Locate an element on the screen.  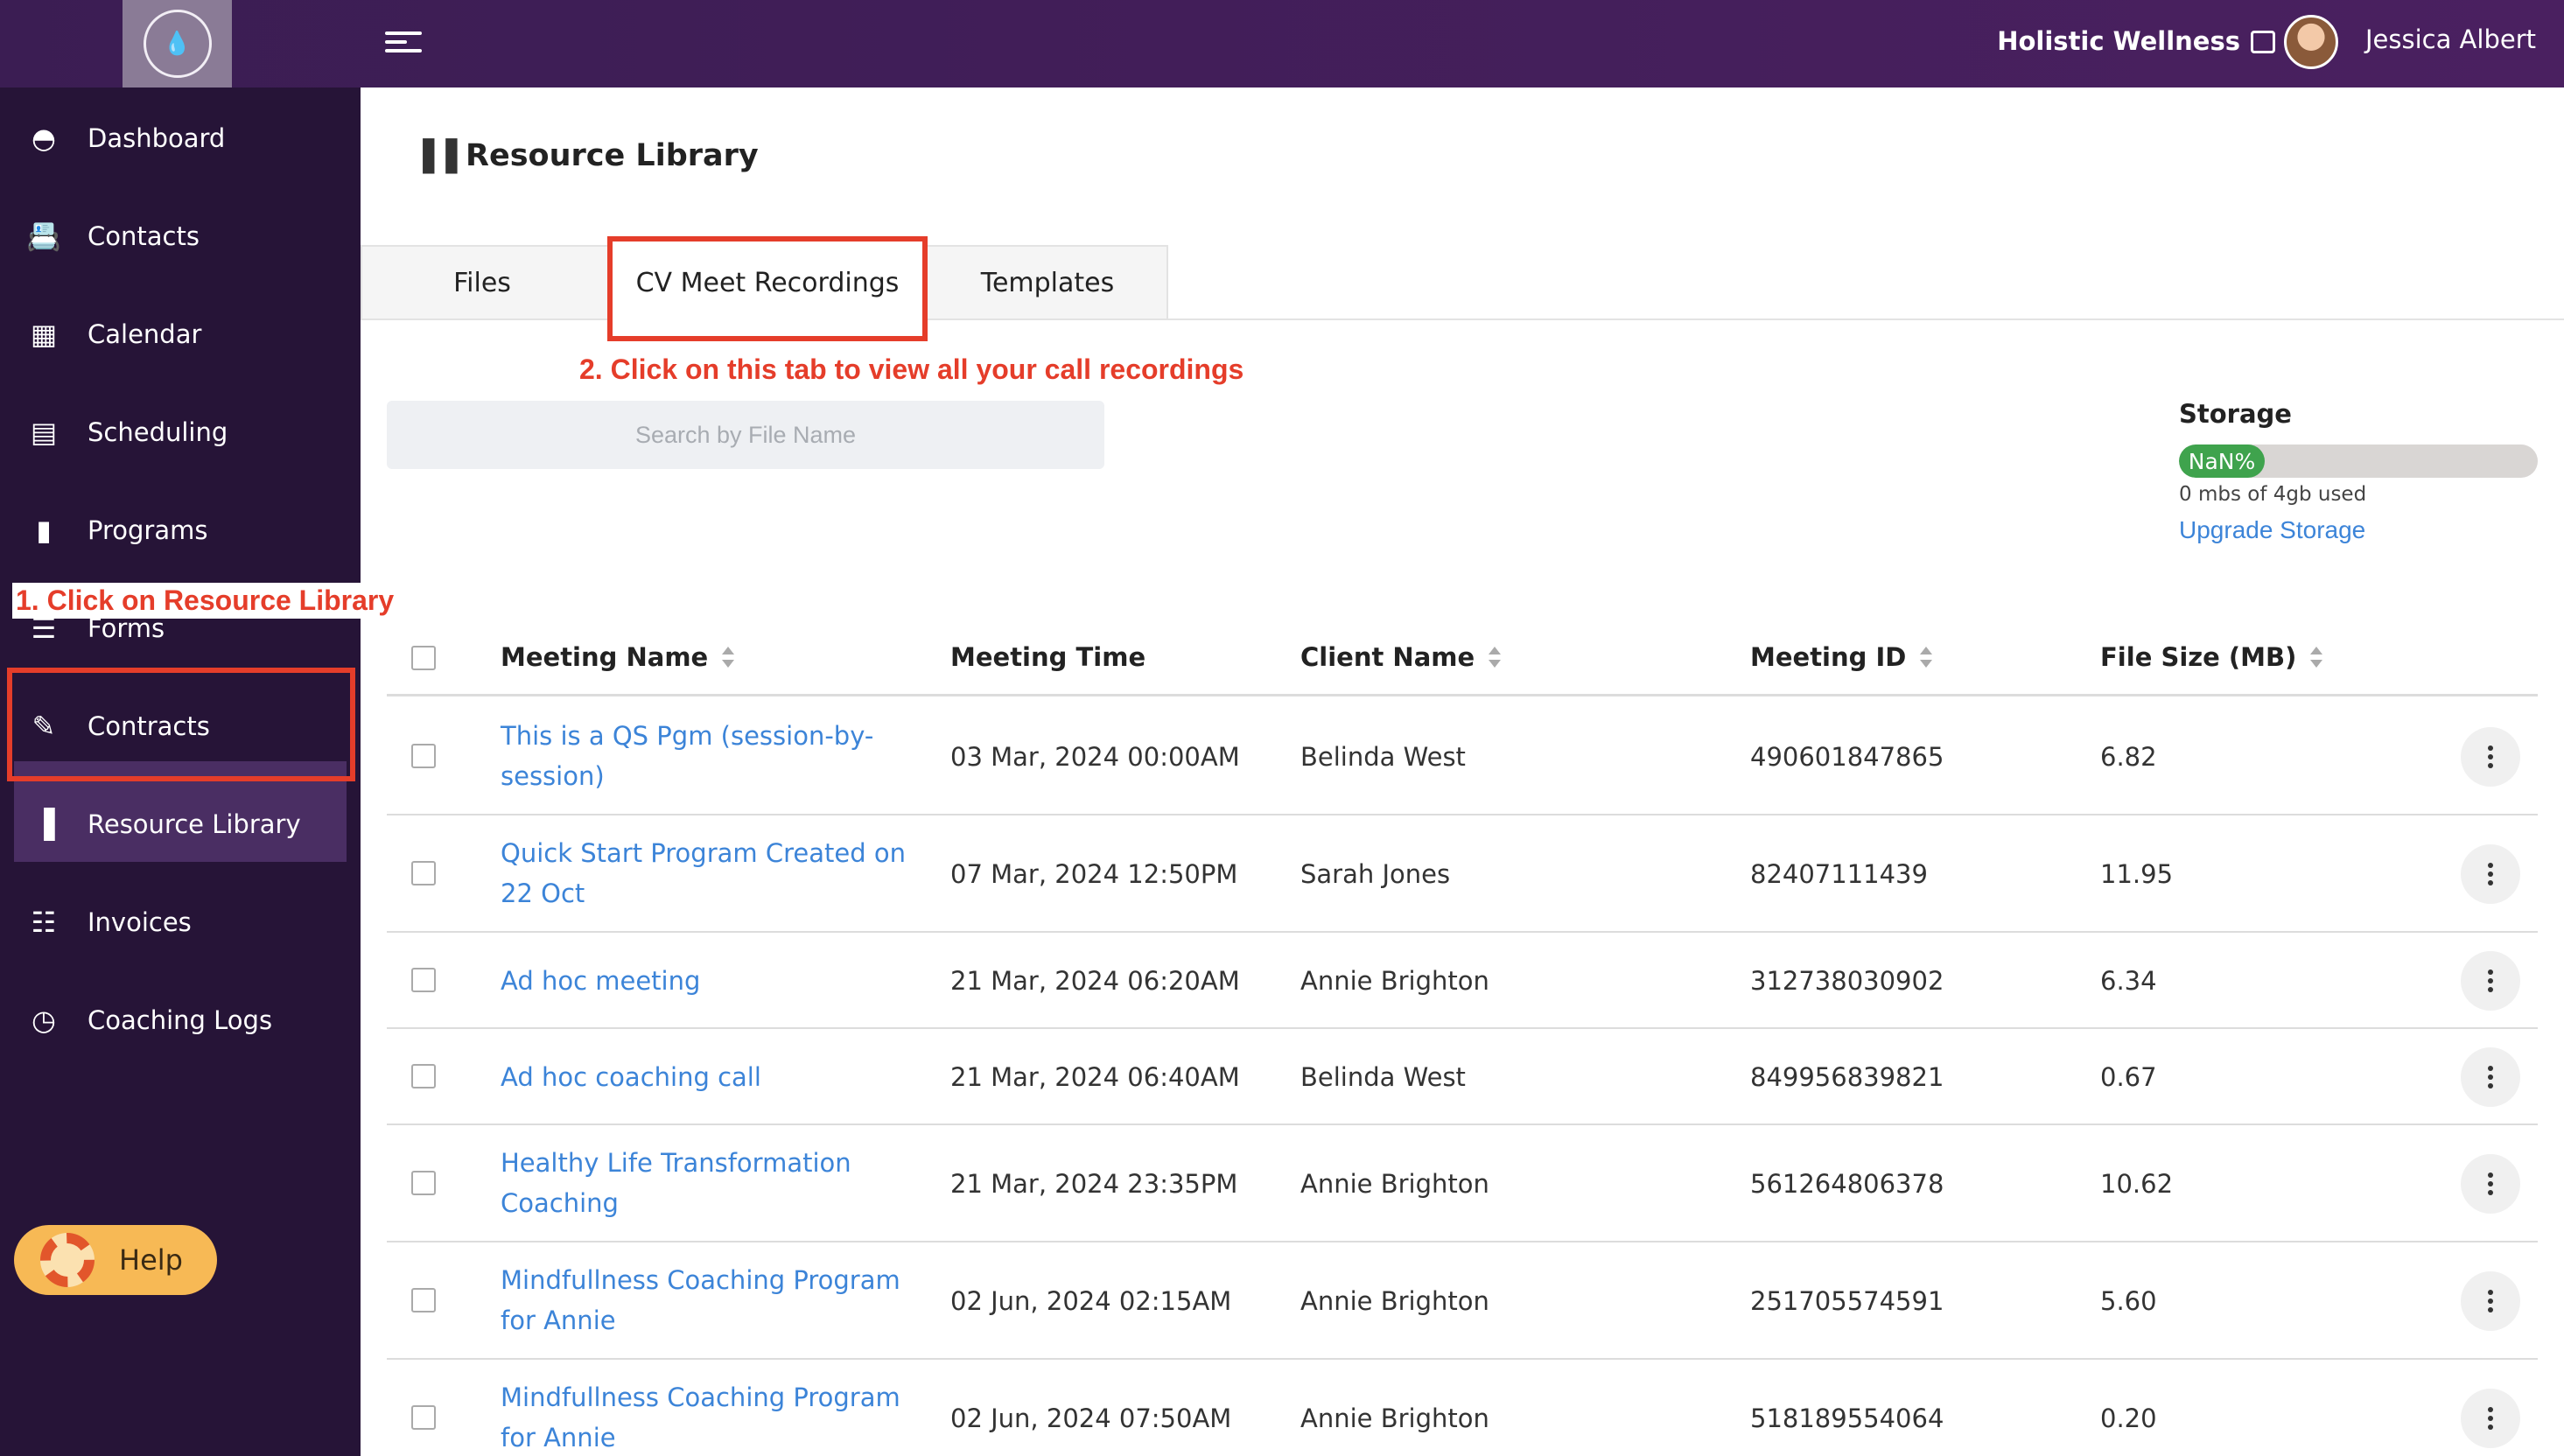
file-size: 11.95 is located at coordinates (2137, 874).